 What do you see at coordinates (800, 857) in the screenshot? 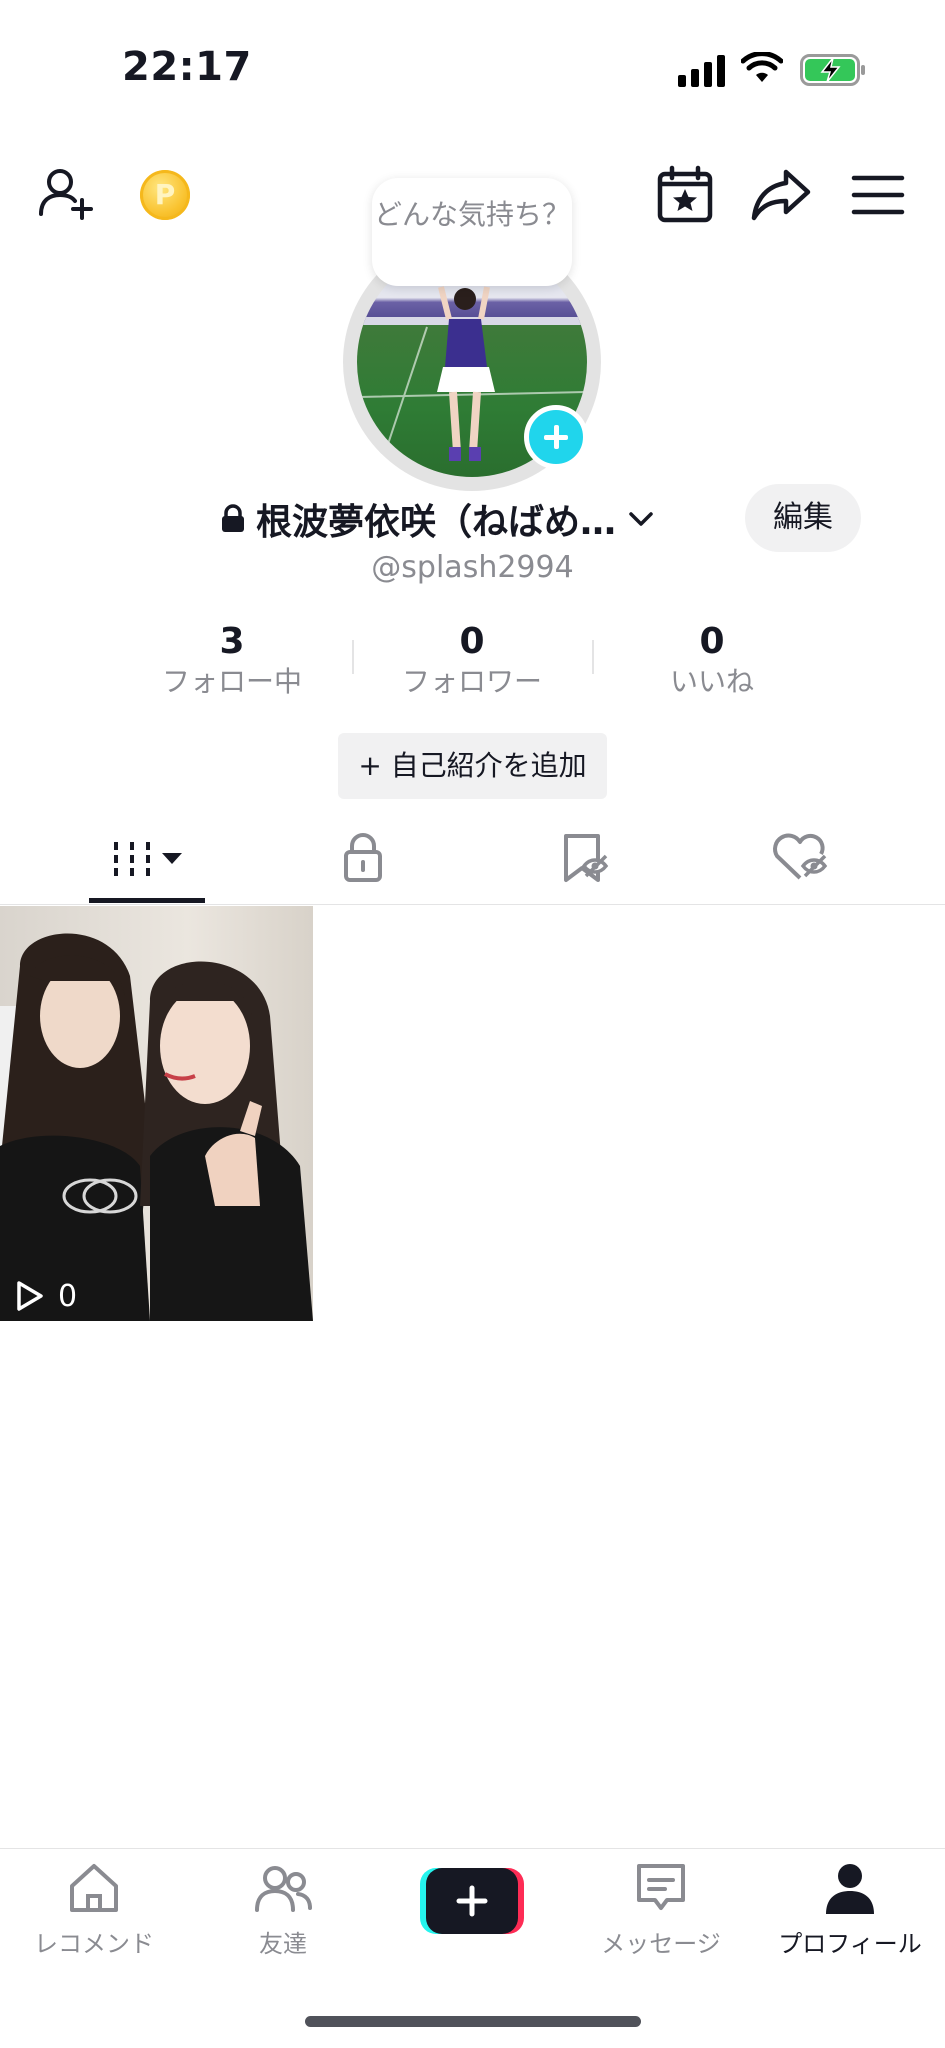
I see `hidden-heart-icon` at bounding box center [800, 857].